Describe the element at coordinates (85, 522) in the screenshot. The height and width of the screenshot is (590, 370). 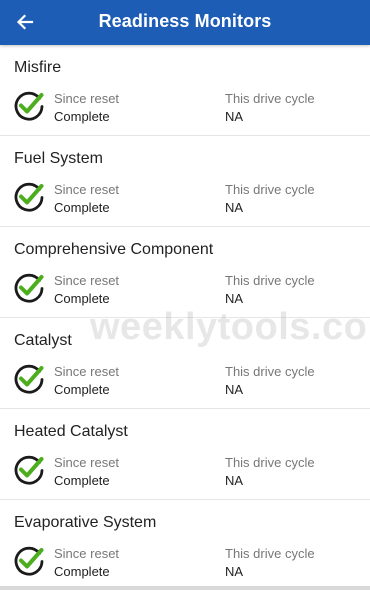
I see `monitor-name: Evaporative System` at that location.